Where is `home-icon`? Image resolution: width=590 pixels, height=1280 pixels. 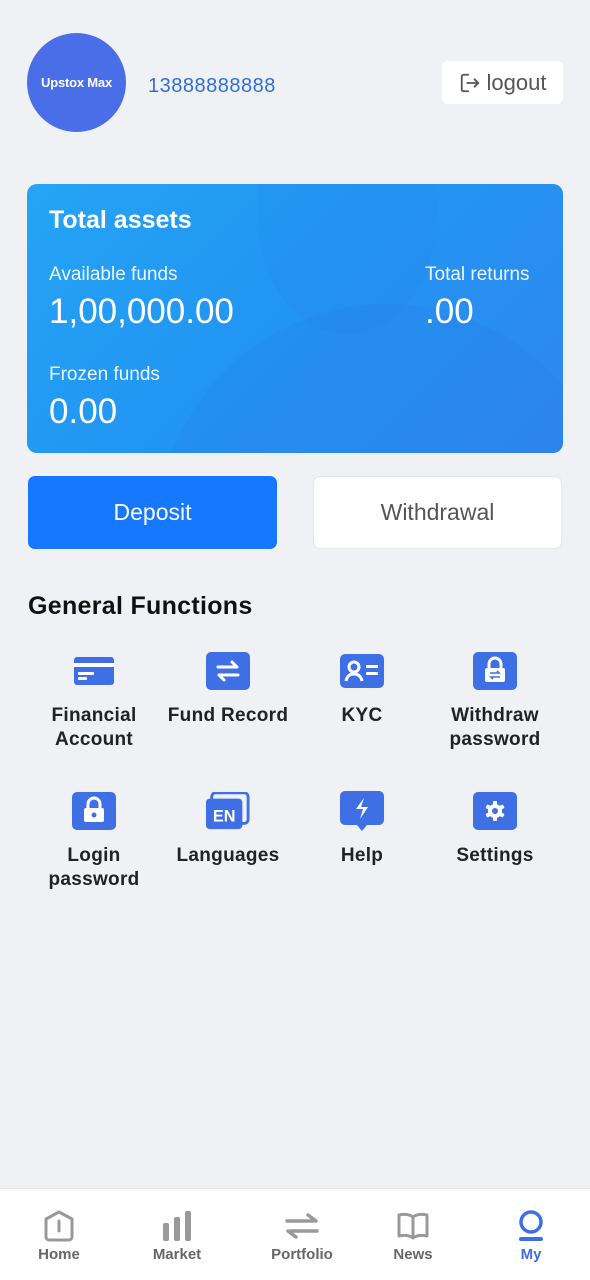
home-icon is located at coordinates (59, 1226).